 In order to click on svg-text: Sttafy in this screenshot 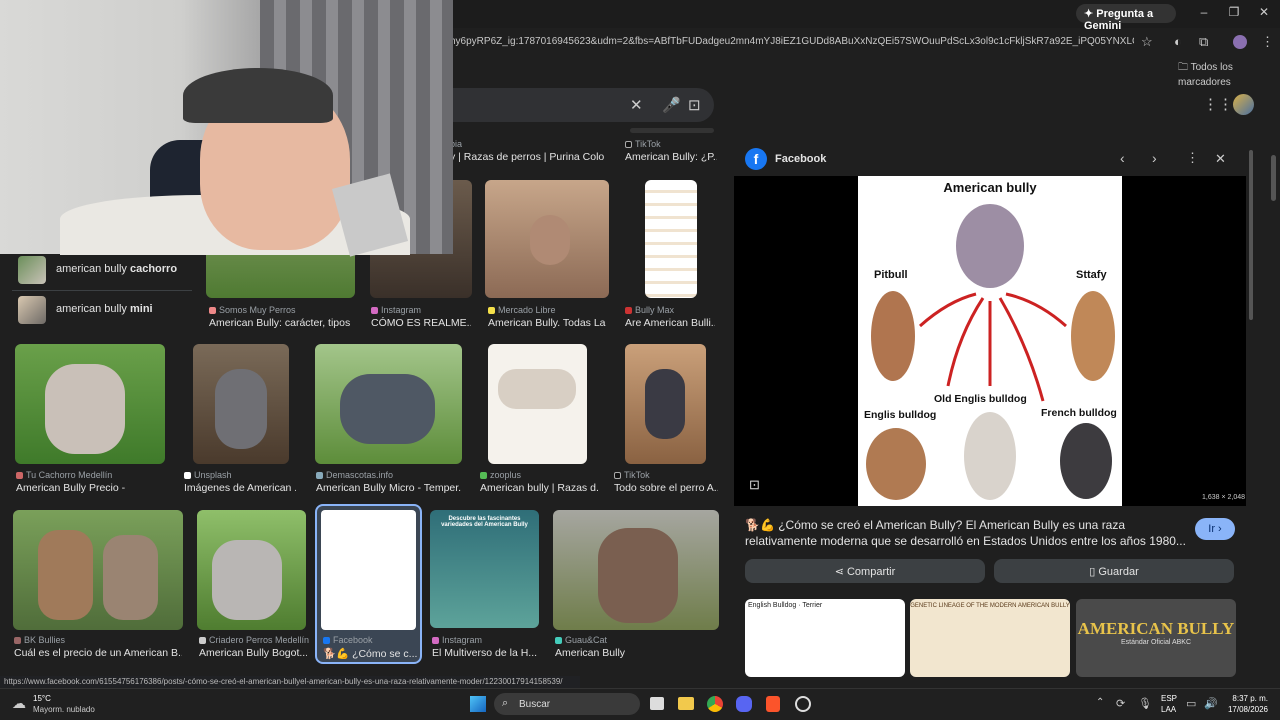, I will do `click(1091, 275)`.